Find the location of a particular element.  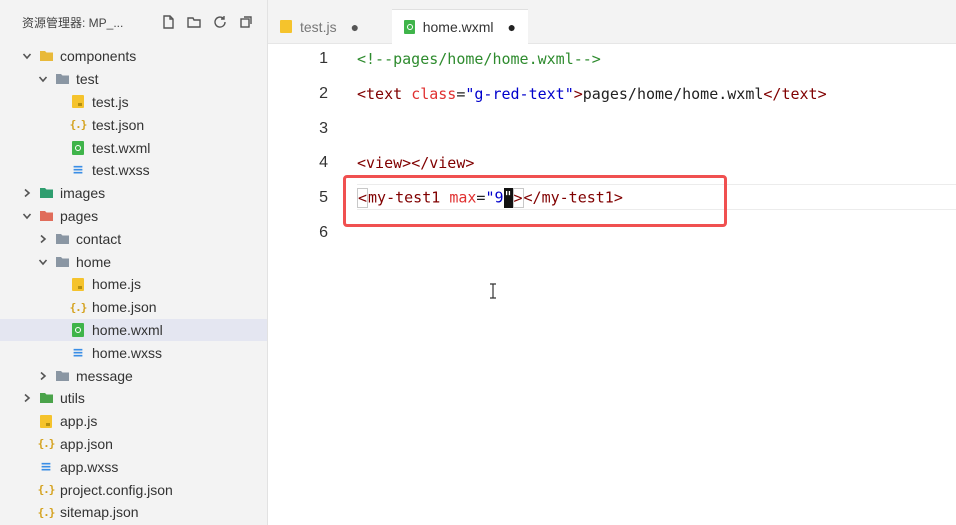

tree-item-home: home is located at coordinates (133, 261).